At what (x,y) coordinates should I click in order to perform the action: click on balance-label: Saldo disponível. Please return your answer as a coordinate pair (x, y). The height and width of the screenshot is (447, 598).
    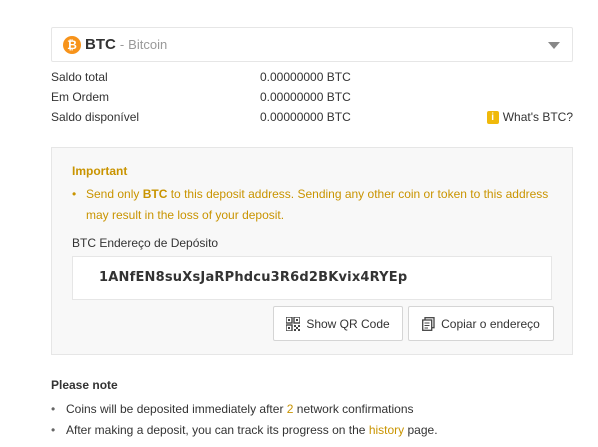
    Looking at the image, I should click on (95, 117).